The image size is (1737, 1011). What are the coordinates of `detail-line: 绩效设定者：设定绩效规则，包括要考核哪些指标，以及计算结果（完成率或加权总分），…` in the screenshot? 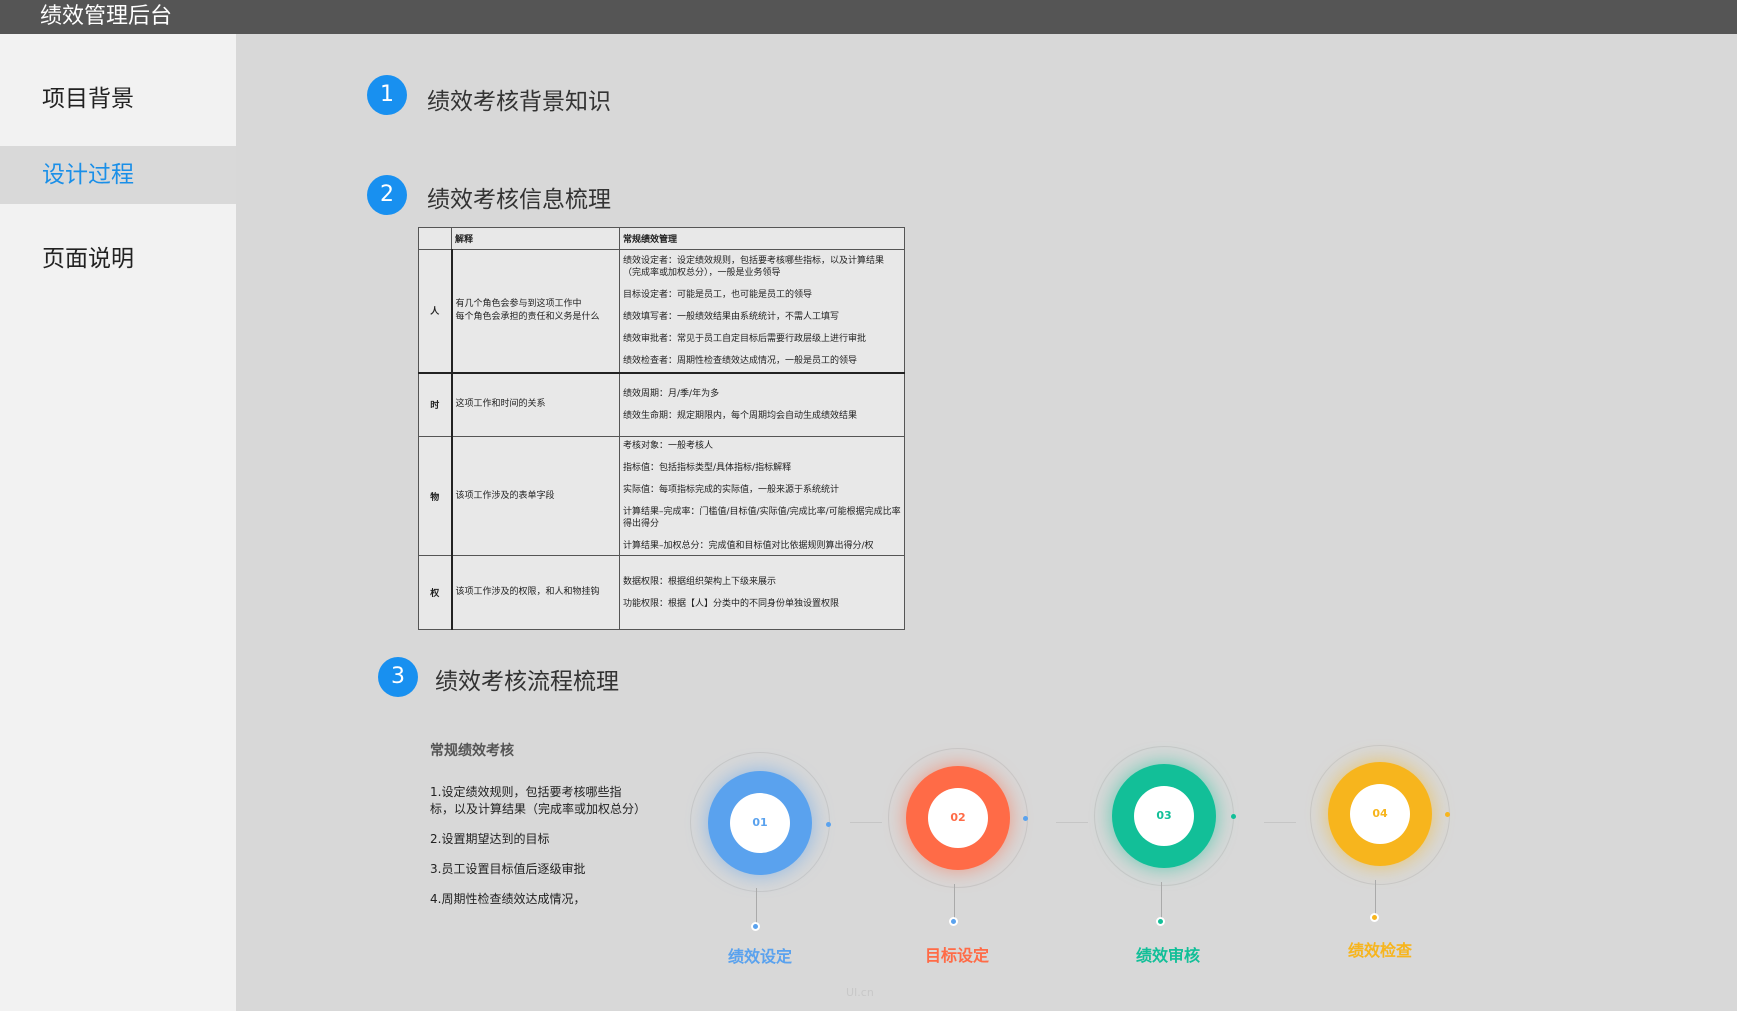 It's located at (754, 266).